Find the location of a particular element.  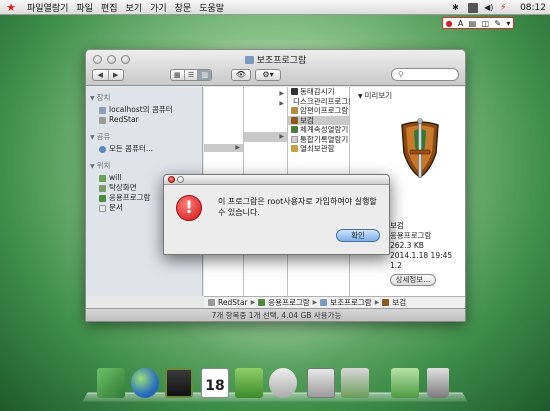

back-forward-buttons: ◀ ▶ is located at coordinates (108, 75).